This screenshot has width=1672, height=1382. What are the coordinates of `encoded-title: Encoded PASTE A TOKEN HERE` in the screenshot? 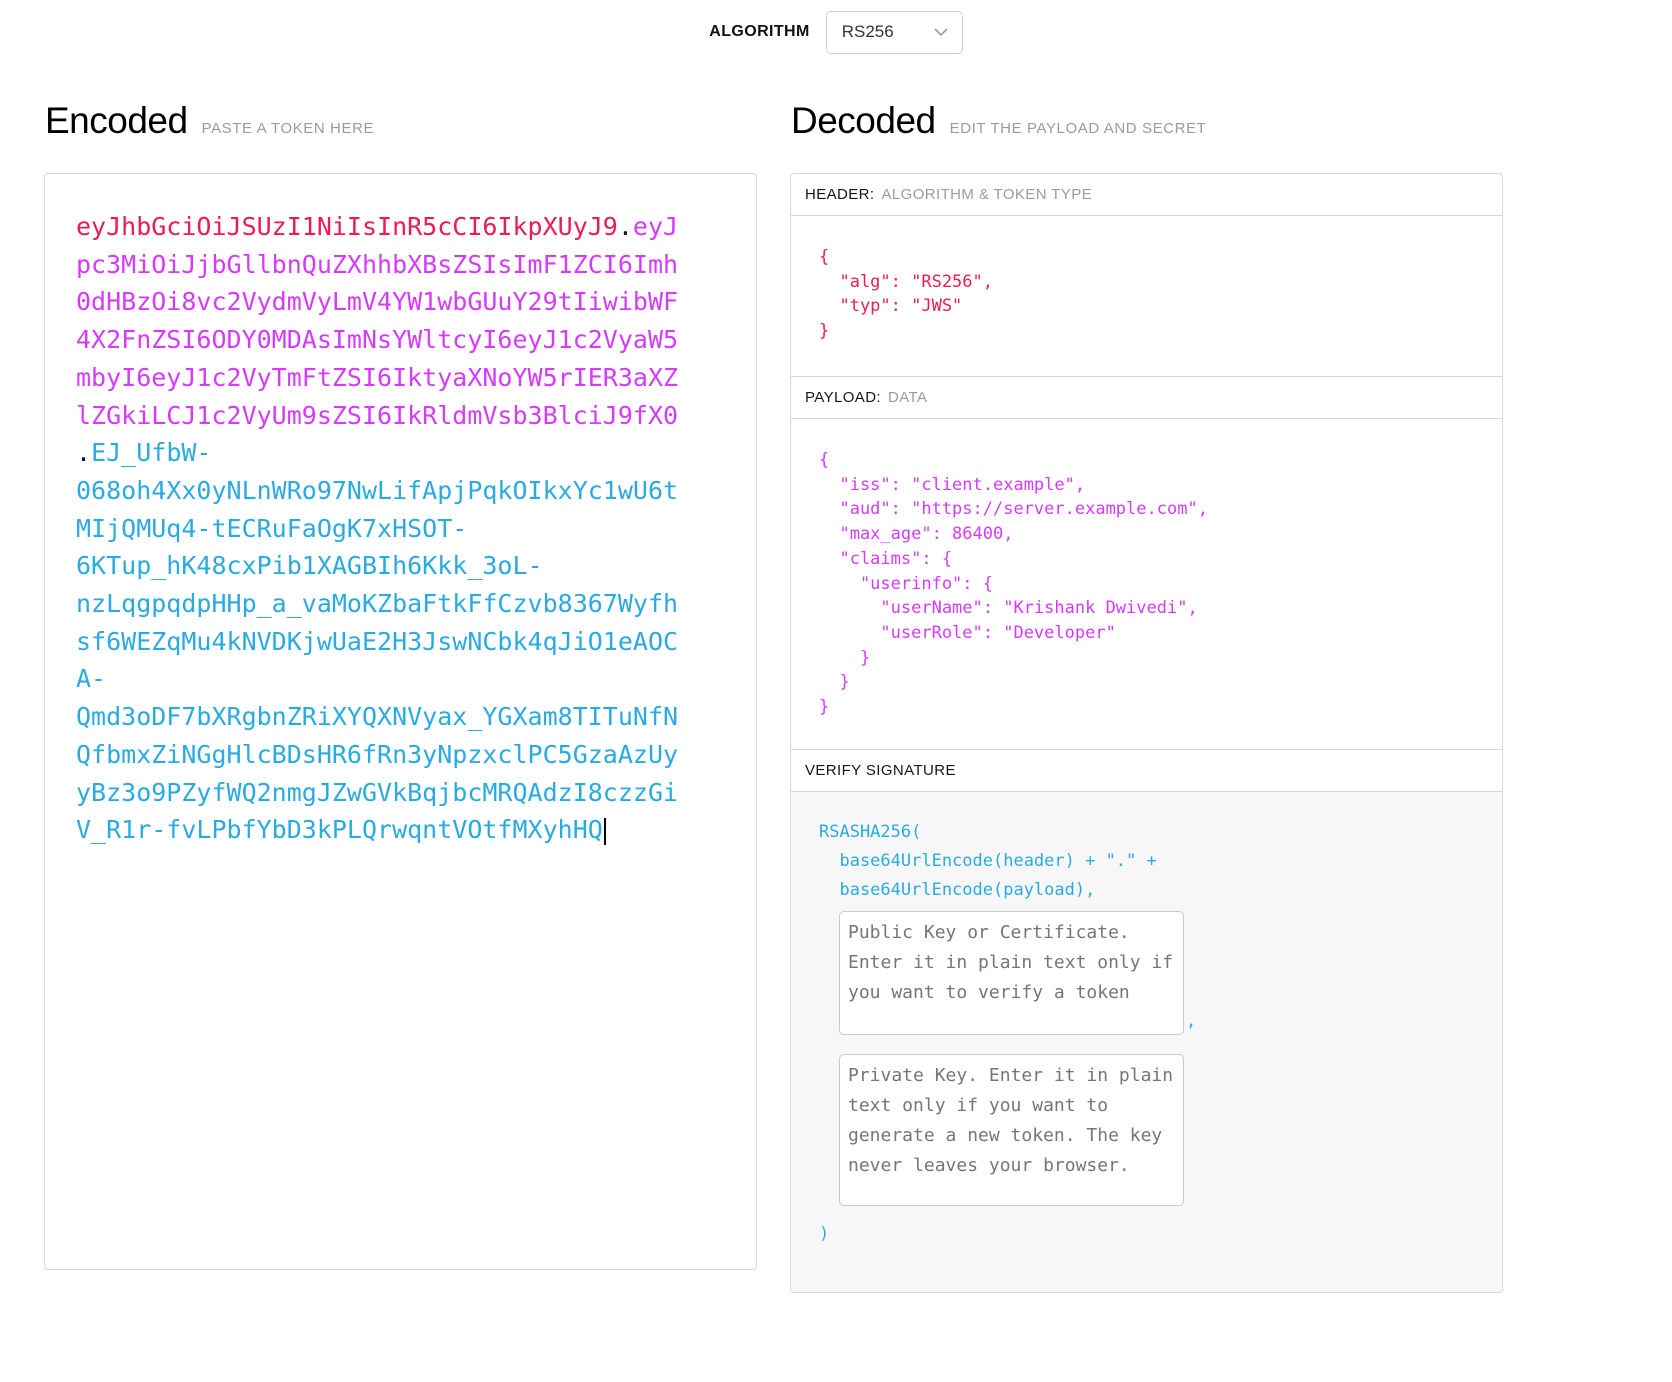 It's located at (401, 121).